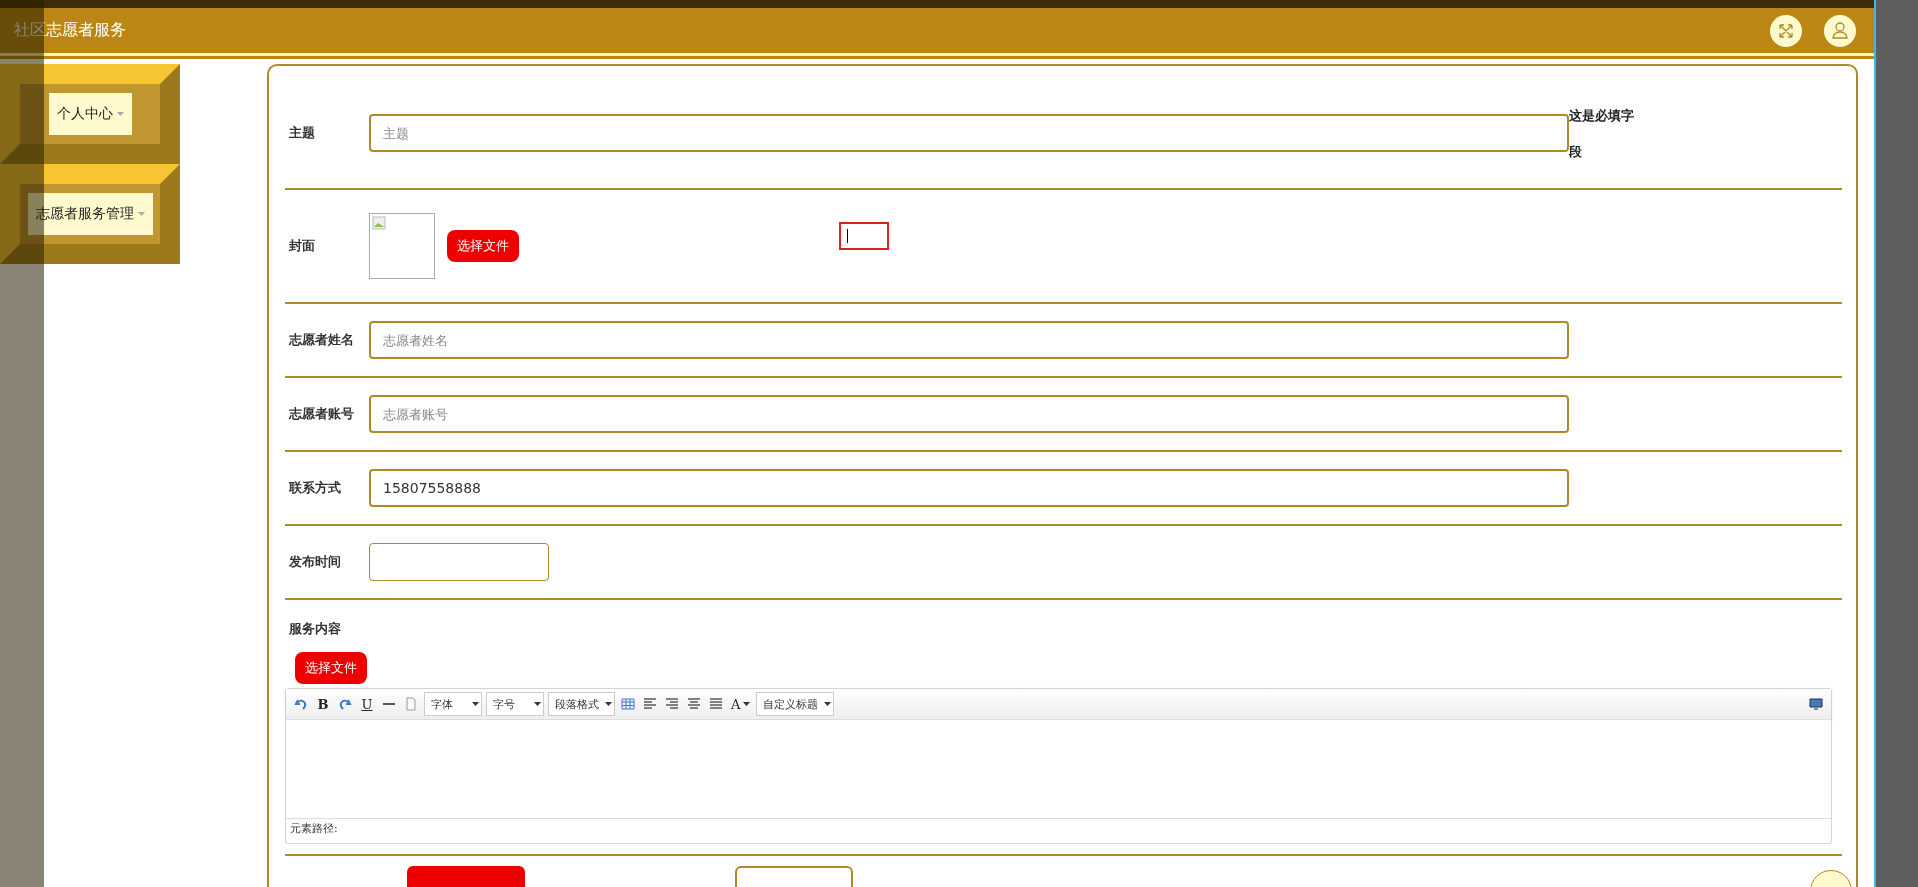 The width and height of the screenshot is (1918, 887). Describe the element at coordinates (969, 488) in the screenshot. I see `text-input: 15807558888` at that location.